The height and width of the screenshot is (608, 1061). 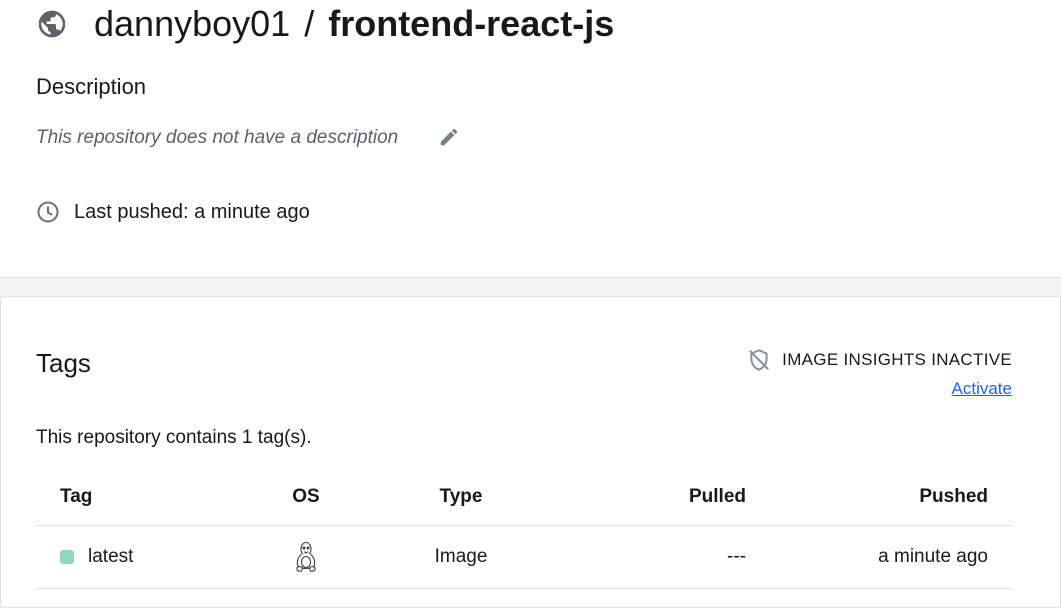 What do you see at coordinates (306, 496) in the screenshot?
I see `column-header-os: OS` at bounding box center [306, 496].